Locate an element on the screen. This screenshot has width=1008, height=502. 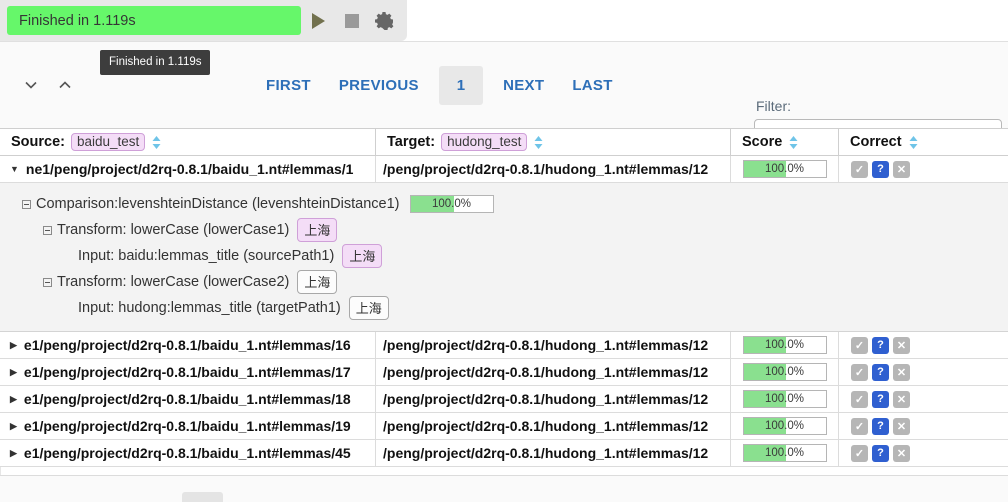
column-header-target: Target: hudong_test is located at coordinates (553, 142).